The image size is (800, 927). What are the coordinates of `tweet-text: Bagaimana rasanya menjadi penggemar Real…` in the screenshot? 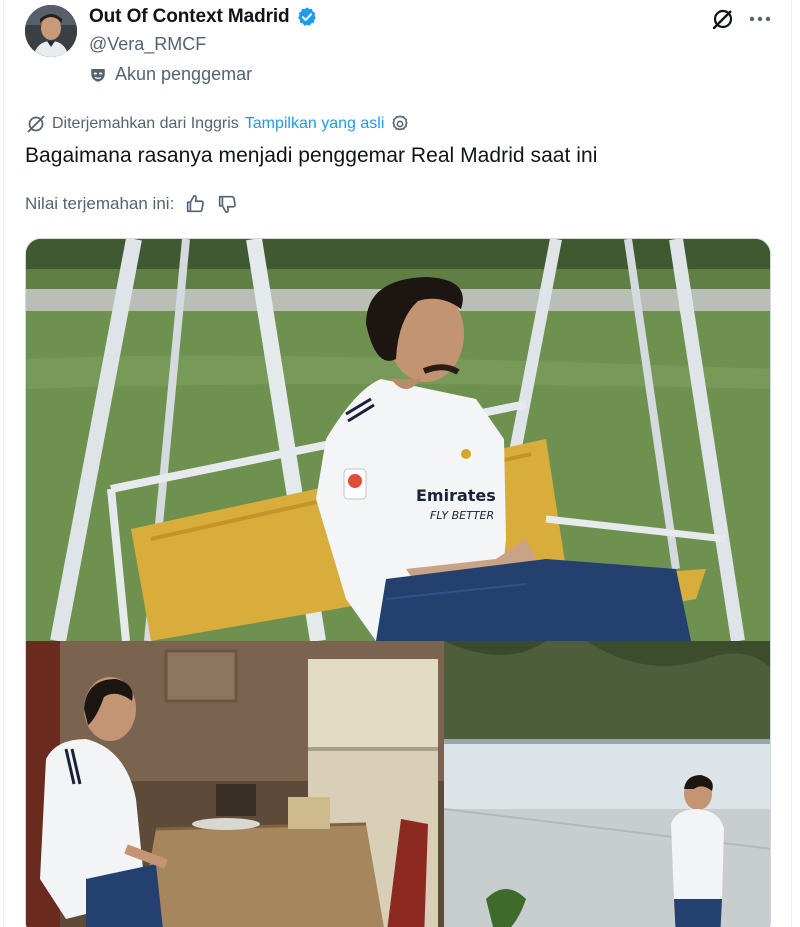 It's located at (311, 155).